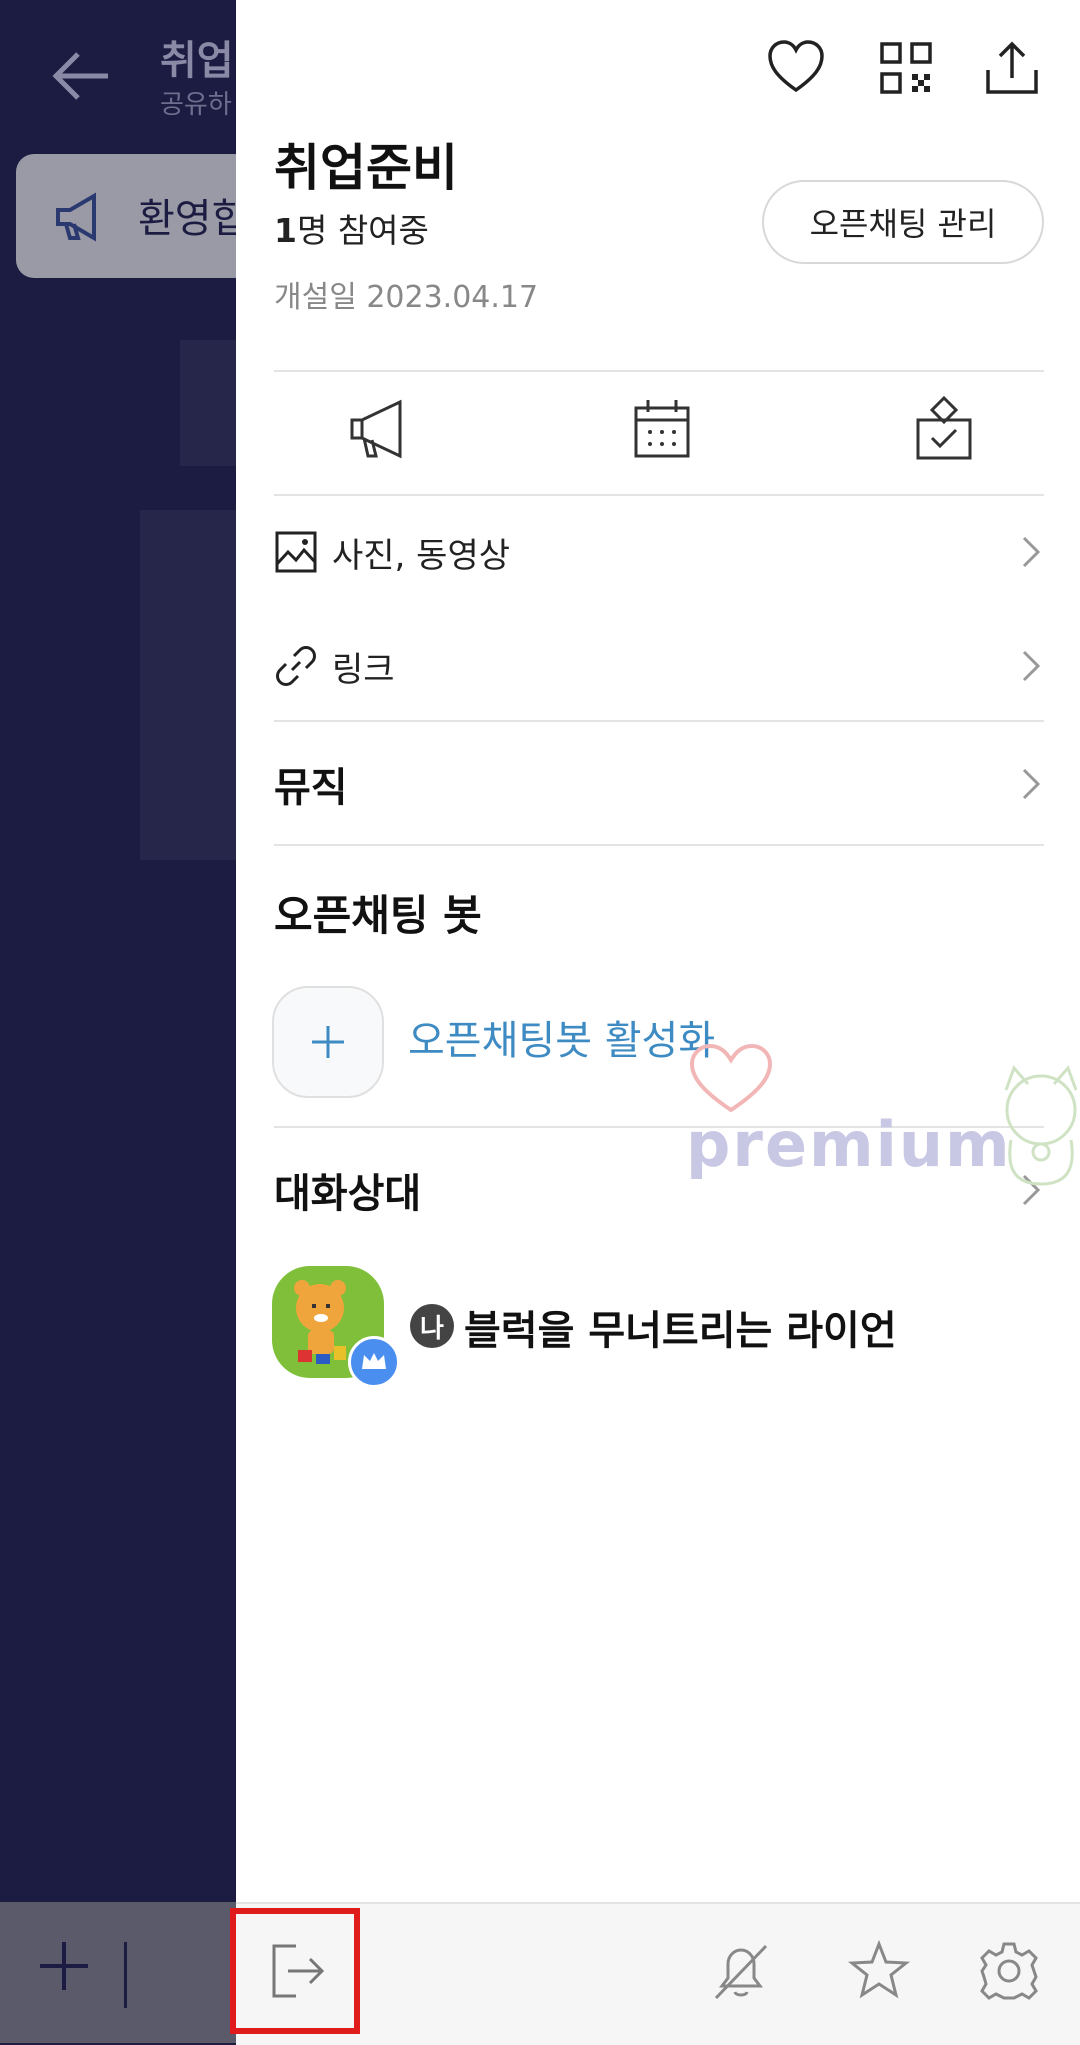 This screenshot has height=2045, width=1080. Describe the element at coordinates (296, 666) in the screenshot. I see `link-icon` at that location.